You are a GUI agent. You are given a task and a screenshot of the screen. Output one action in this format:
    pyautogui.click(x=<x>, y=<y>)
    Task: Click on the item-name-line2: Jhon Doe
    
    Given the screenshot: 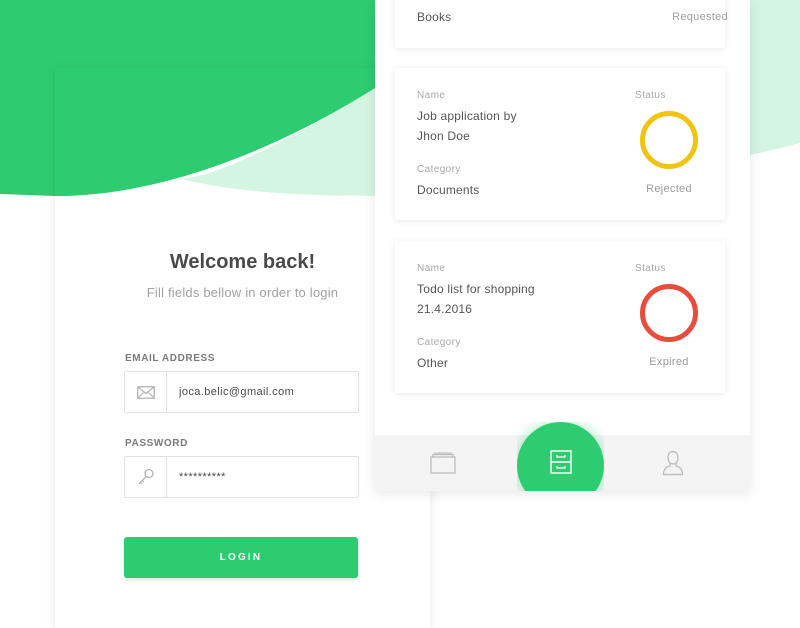 What is the action you would take?
    pyautogui.click(x=443, y=136)
    